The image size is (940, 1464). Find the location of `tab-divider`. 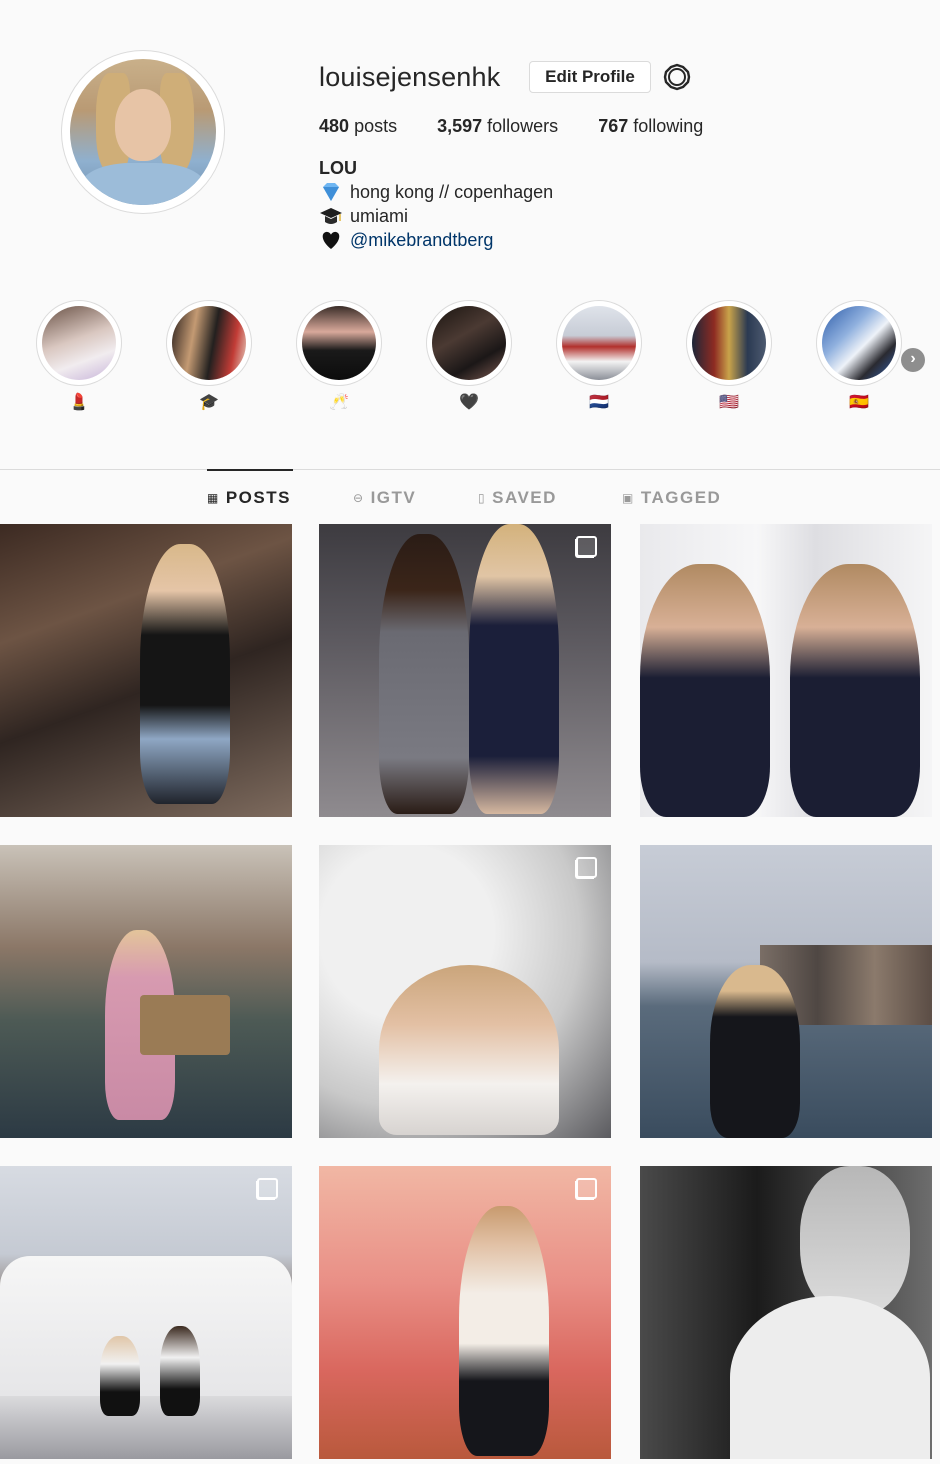

tab-divider is located at coordinates (470, 469).